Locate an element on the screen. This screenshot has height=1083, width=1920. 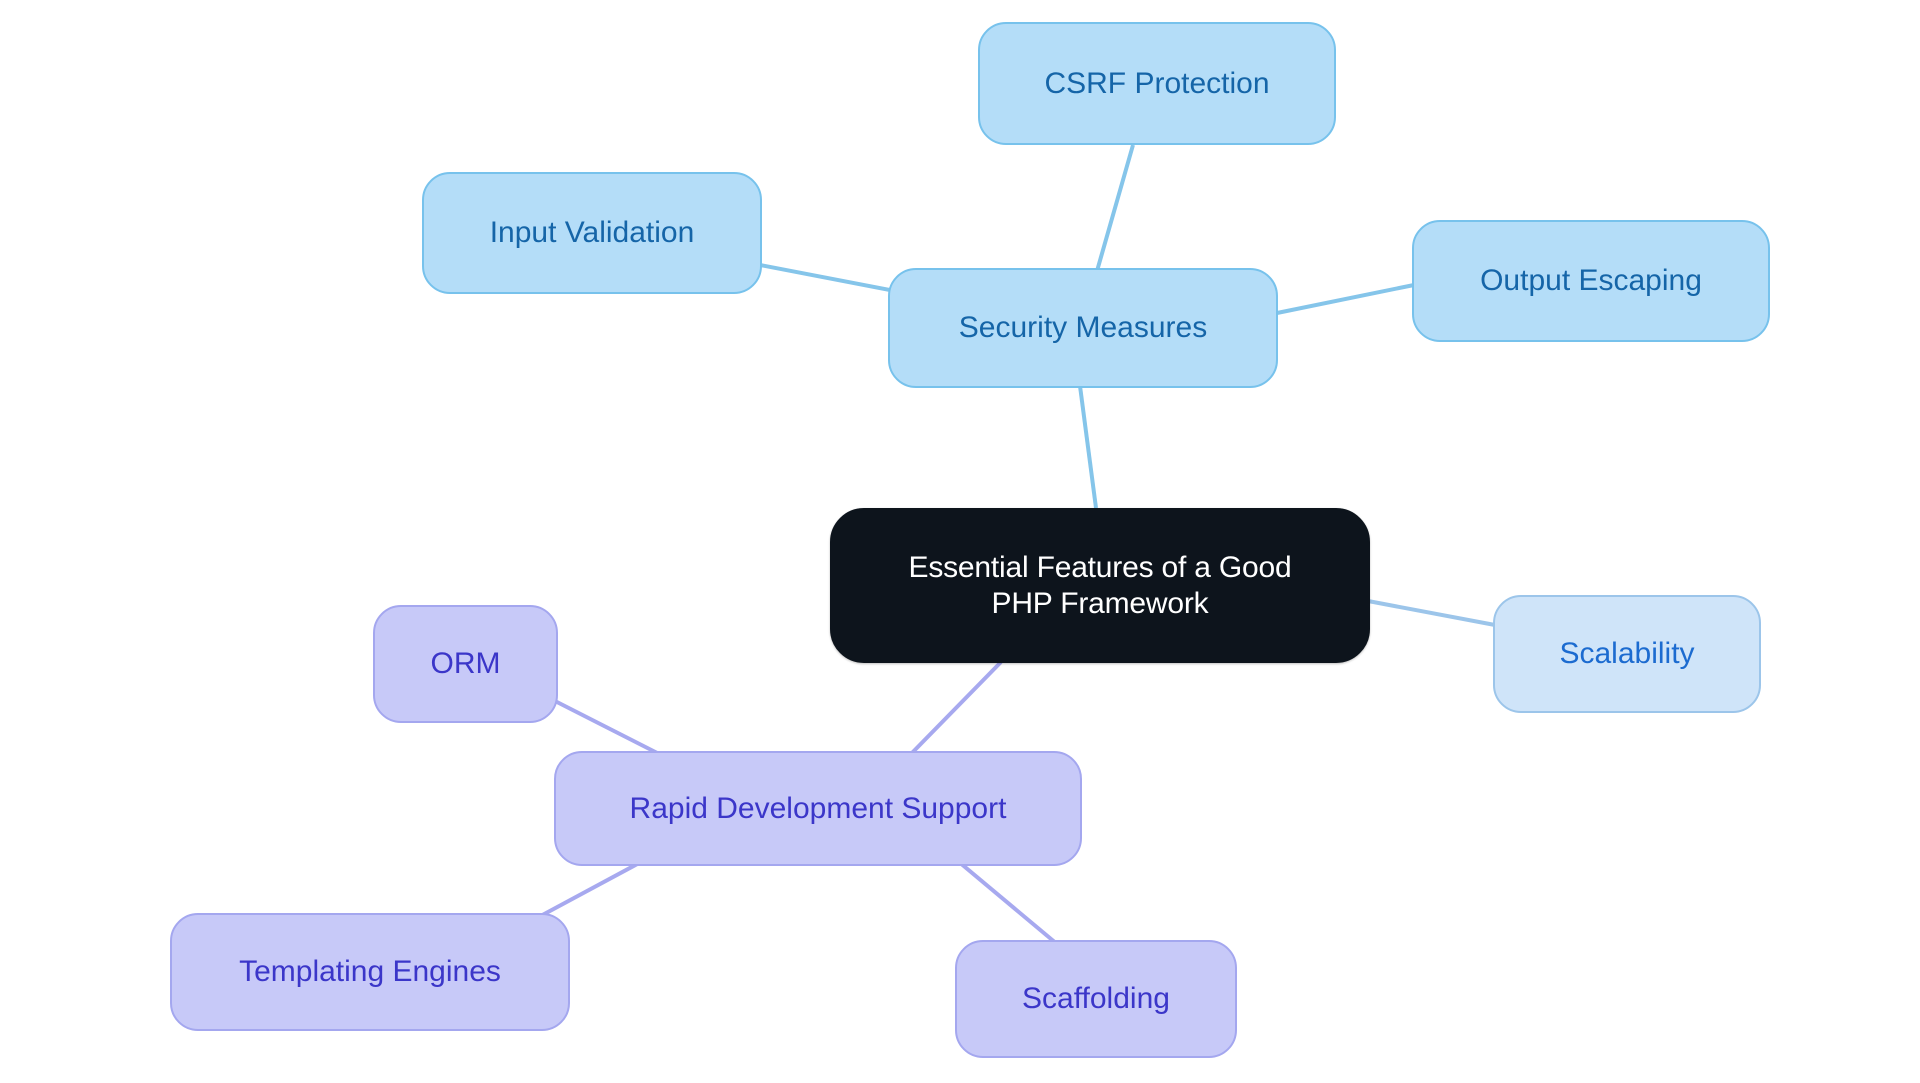
node-security-measures: Security Measures is located at coordinates (1083, 328).